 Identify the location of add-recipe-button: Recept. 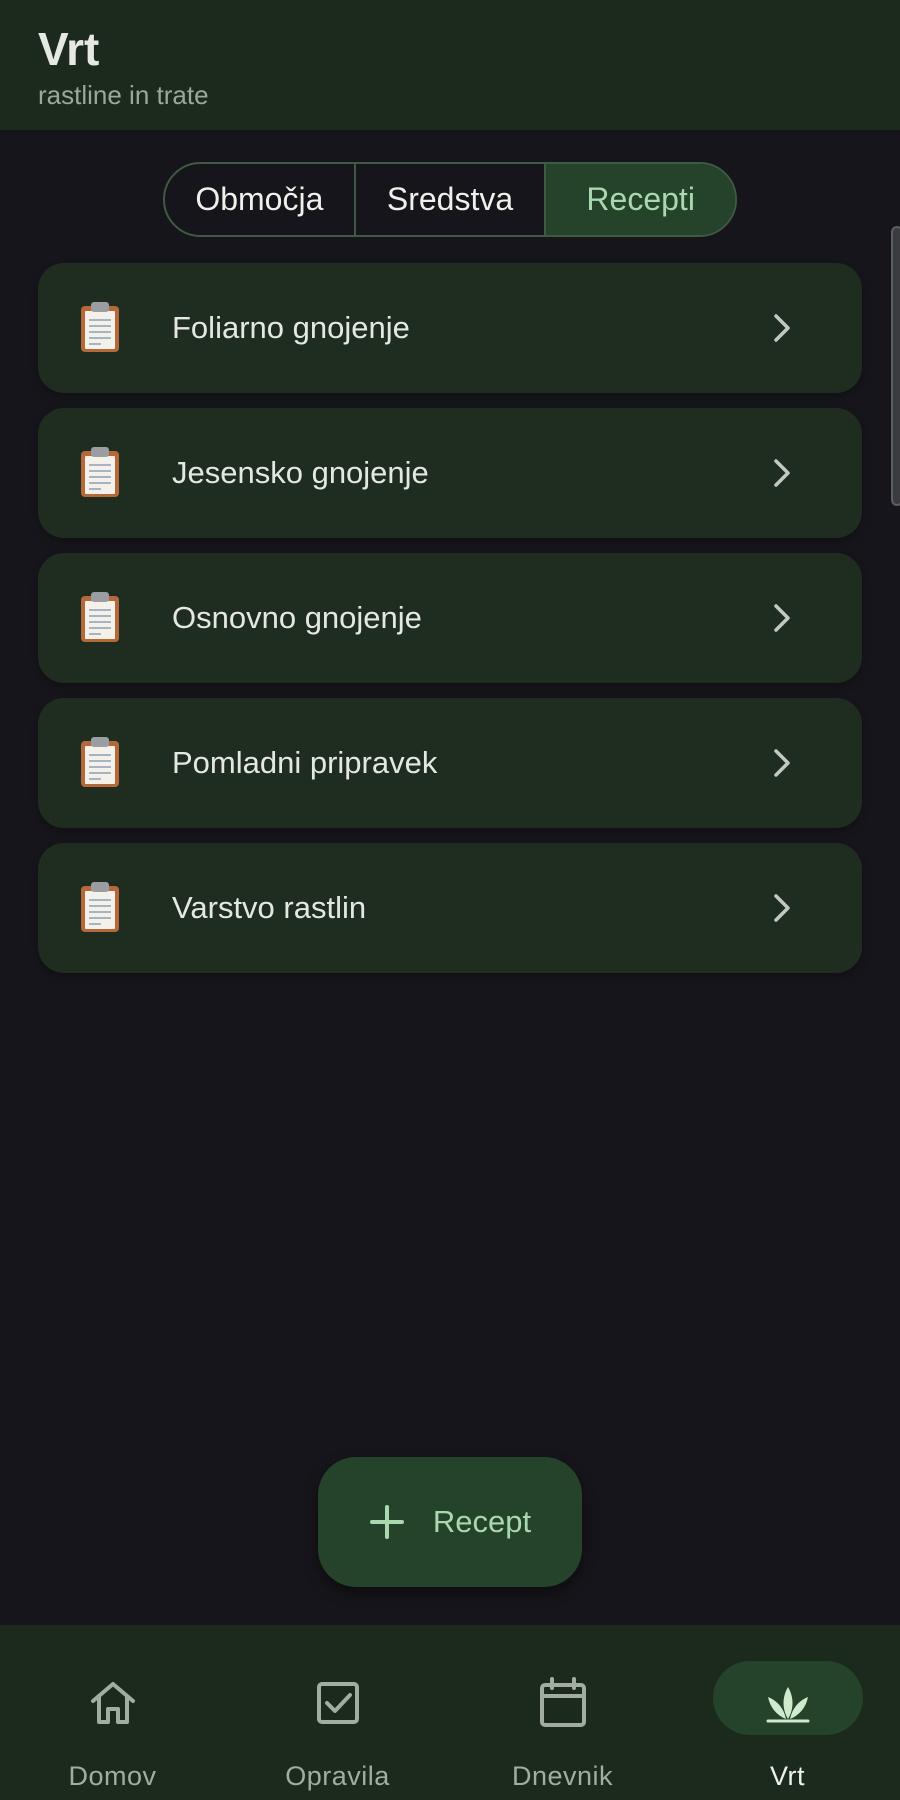
(450, 1522).